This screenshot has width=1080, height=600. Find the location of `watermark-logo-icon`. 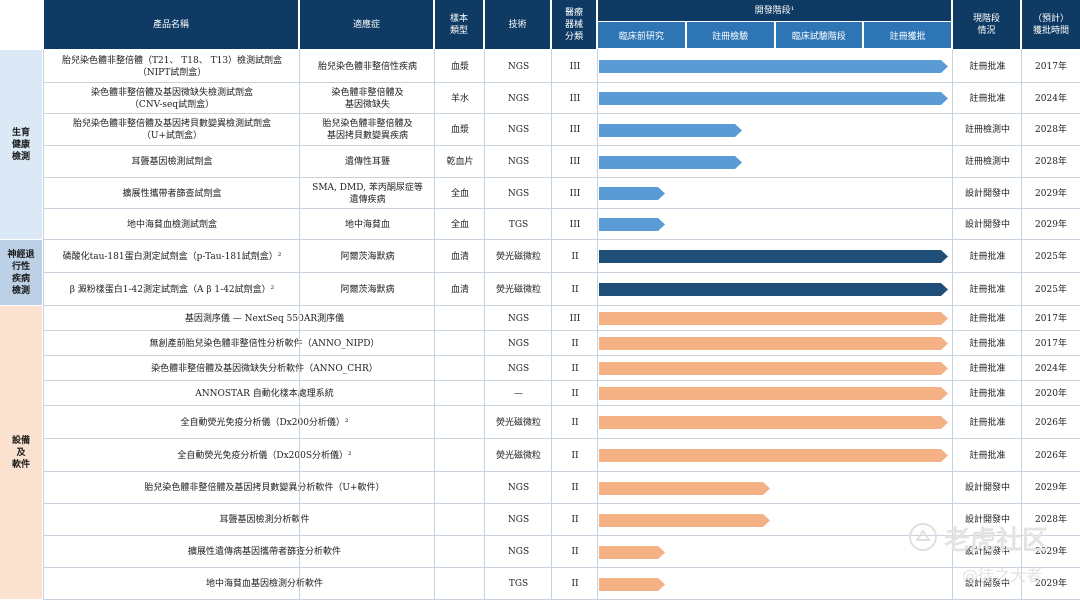

watermark-logo-icon is located at coordinates (923, 539).